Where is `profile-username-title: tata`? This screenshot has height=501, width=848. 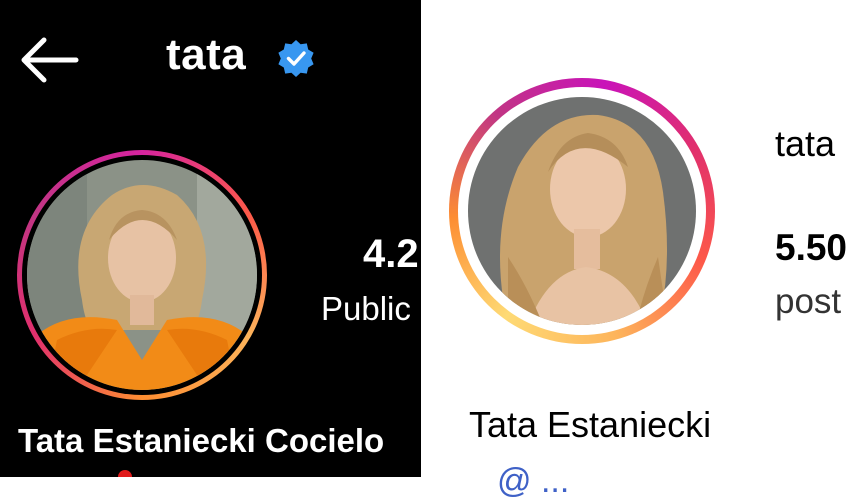 profile-username-title: tata is located at coordinates (206, 54).